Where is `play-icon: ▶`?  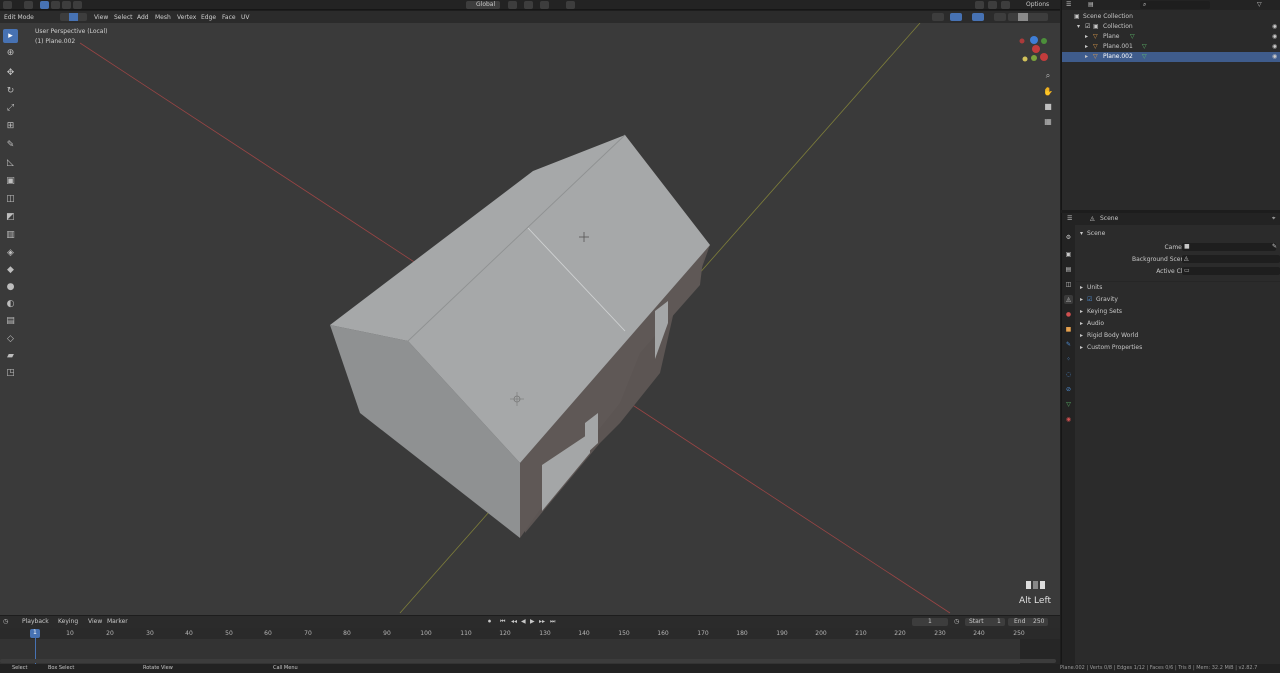
play-icon: ▶ is located at coordinates (532, 622).